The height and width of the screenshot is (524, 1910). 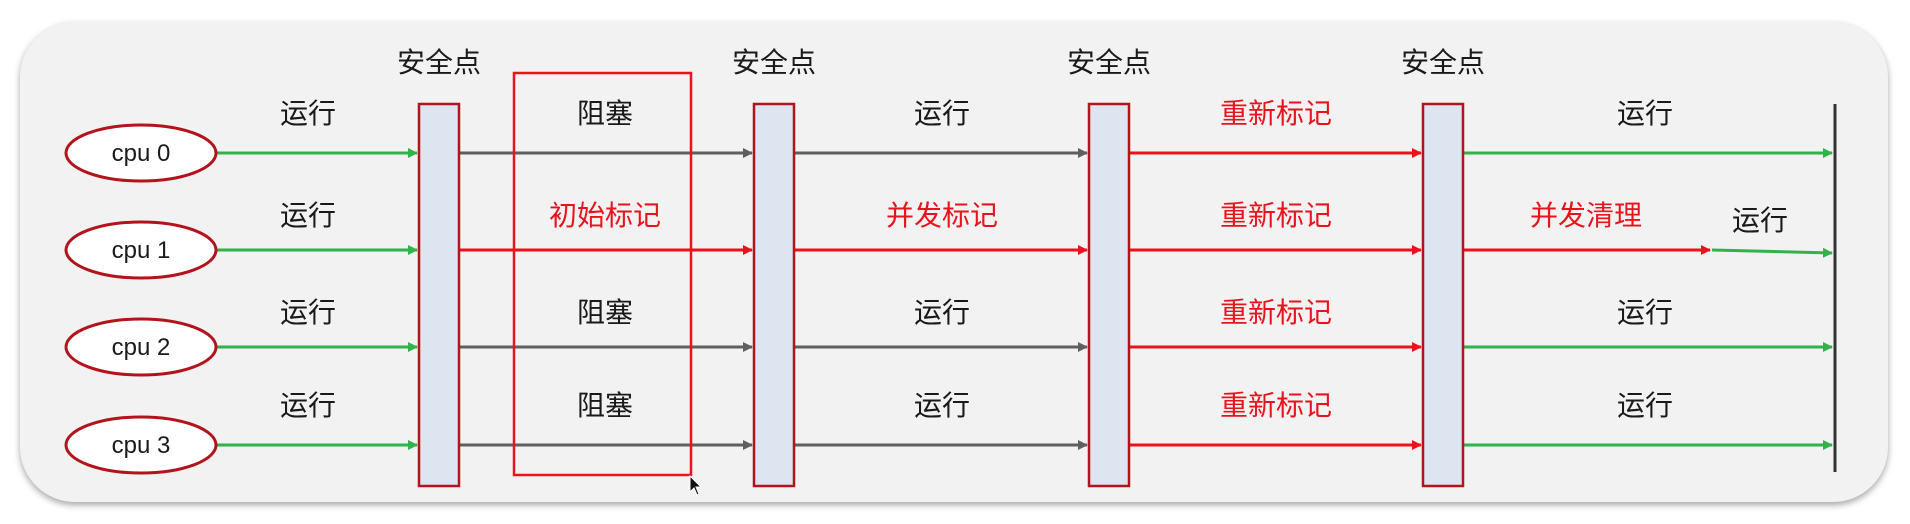 What do you see at coordinates (1645, 113) in the screenshot?
I see `phase-label-cpu0-phase4: 运行` at bounding box center [1645, 113].